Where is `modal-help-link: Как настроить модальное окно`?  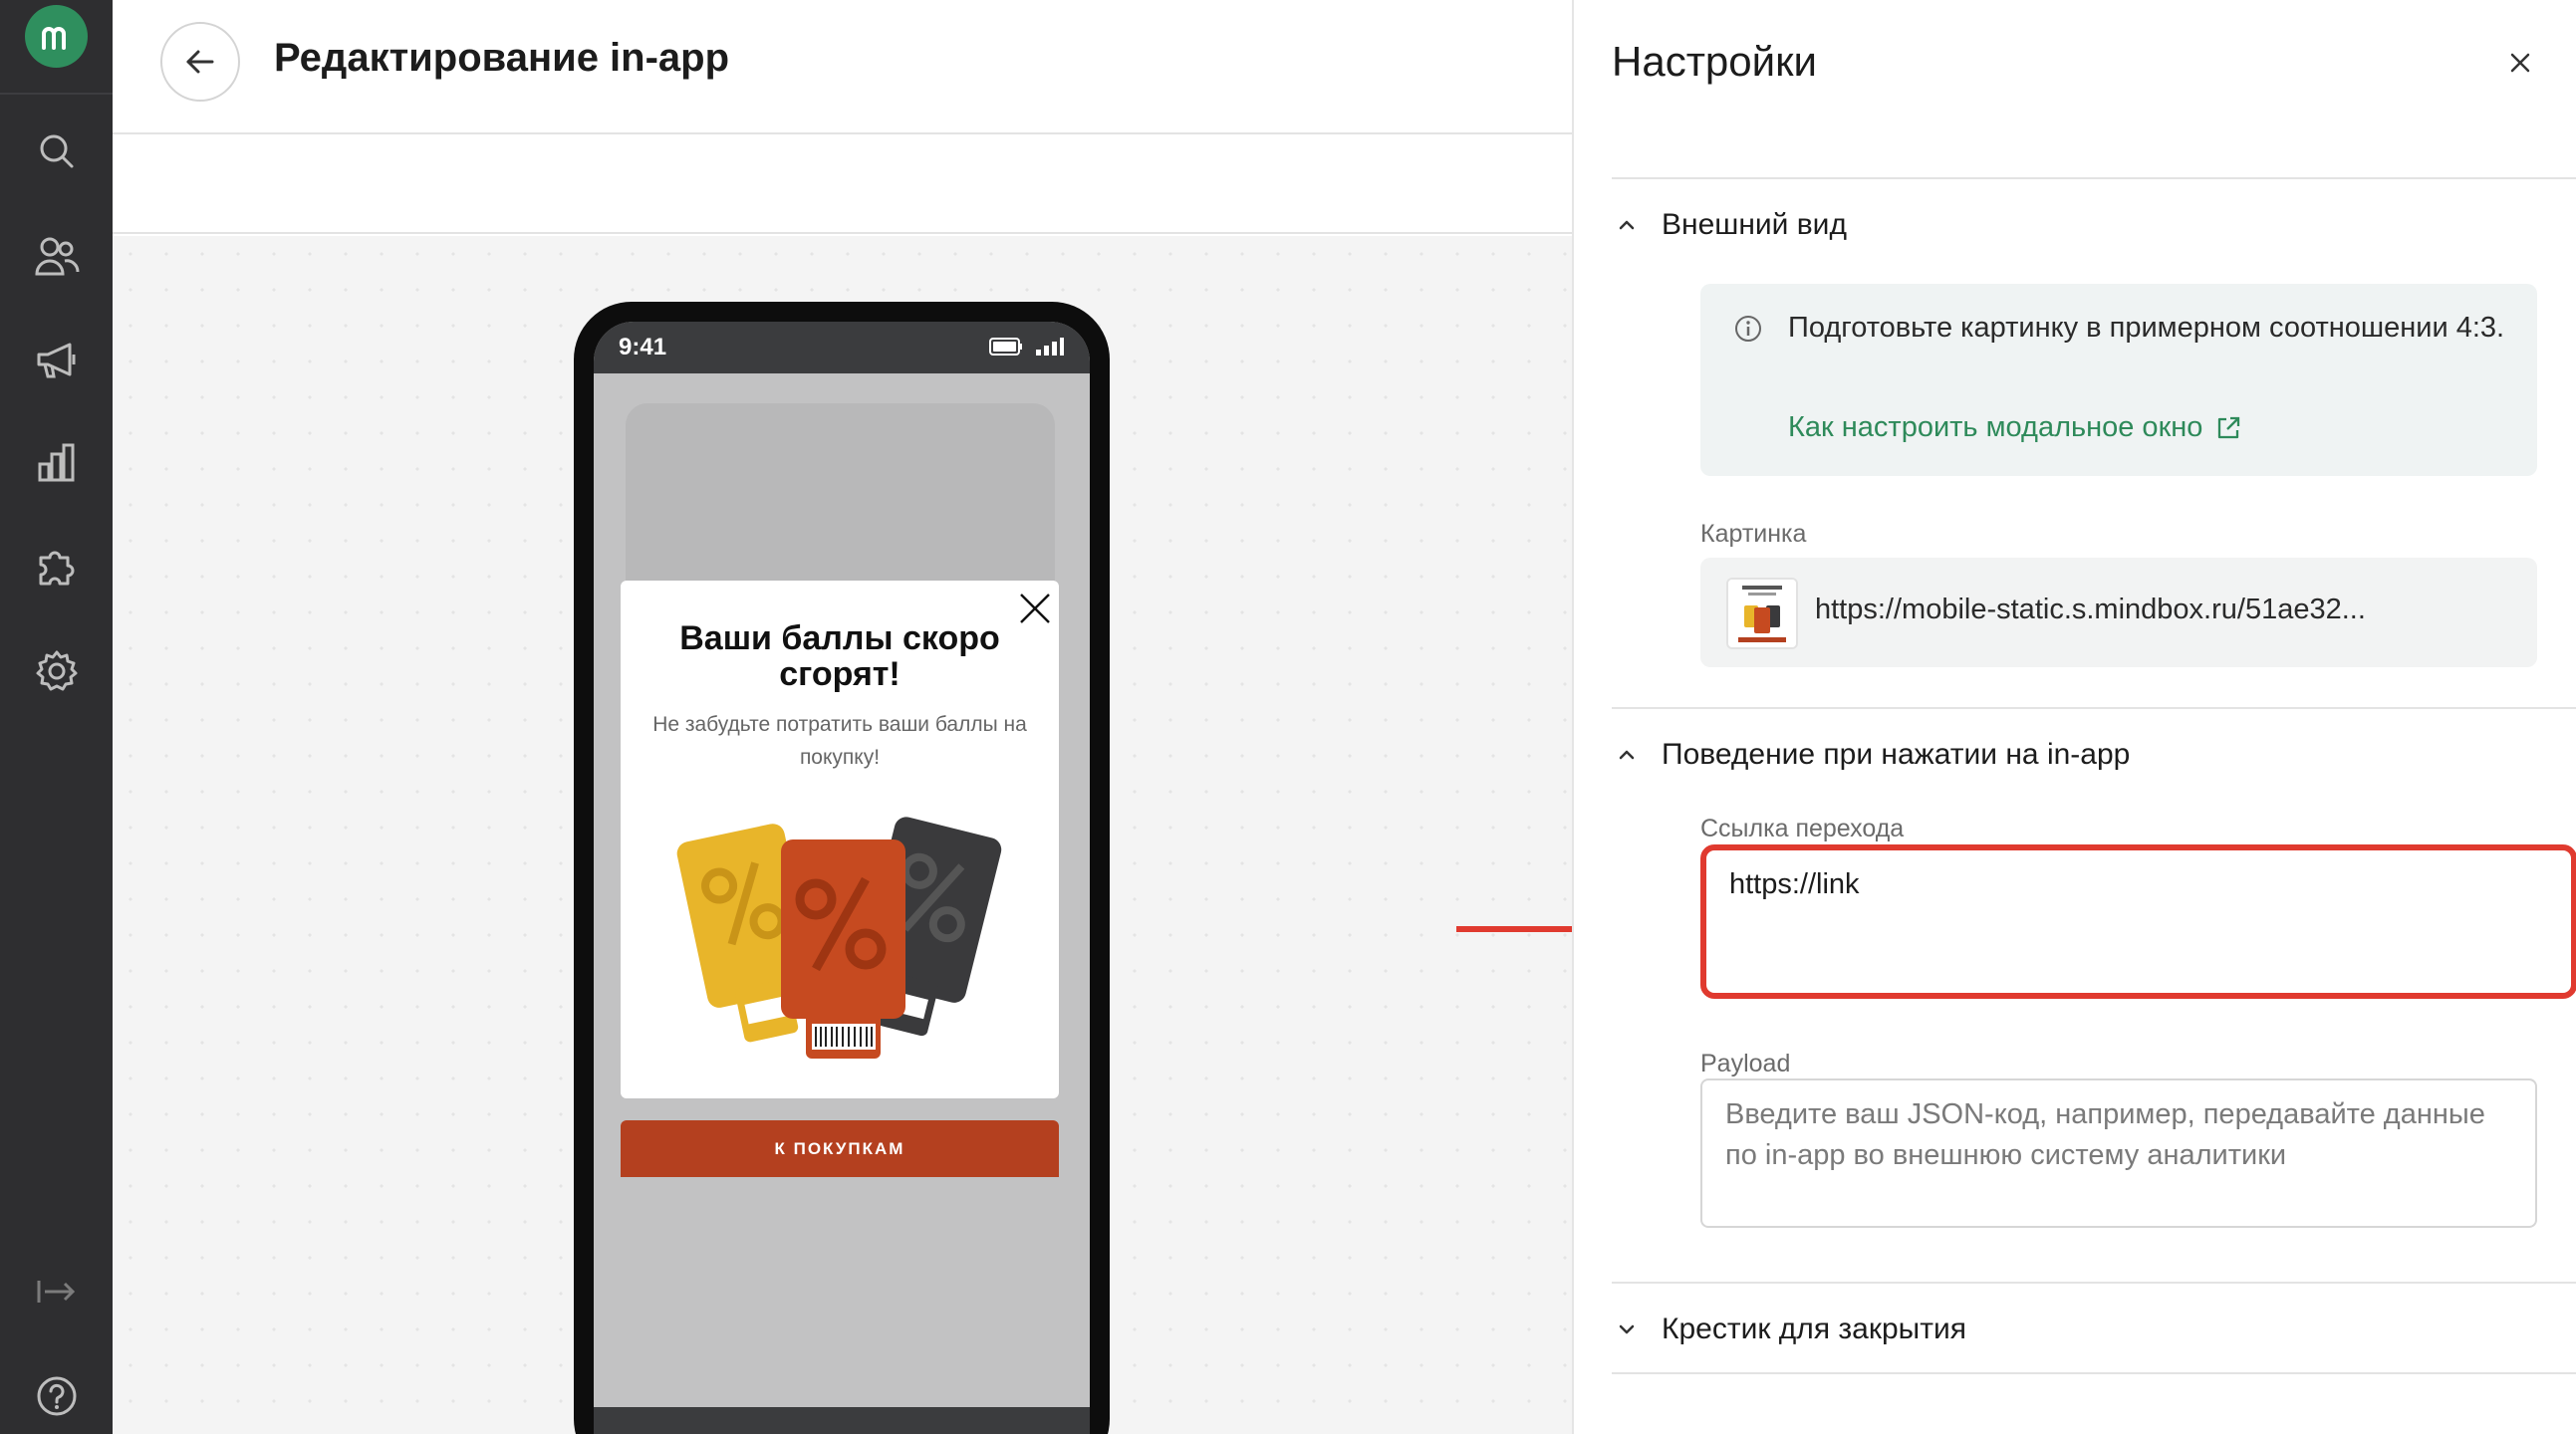 modal-help-link: Как настроить модальное окно is located at coordinates (2015, 427).